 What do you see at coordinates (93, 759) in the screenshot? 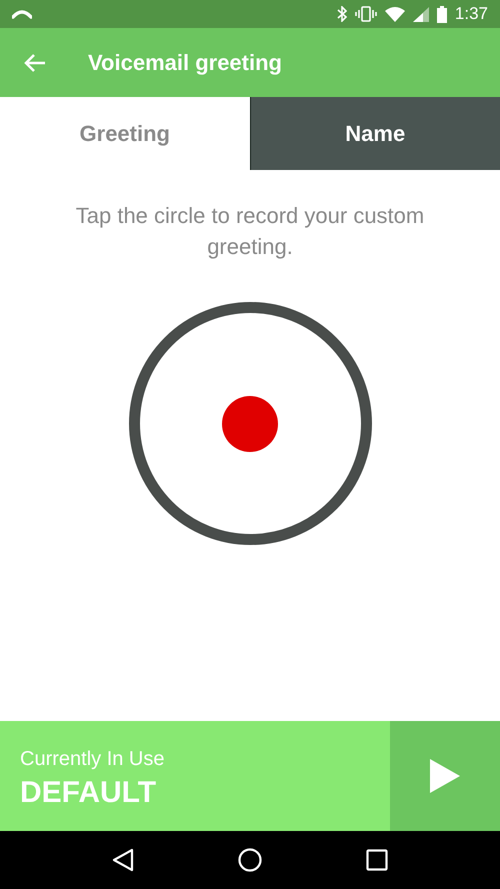
I see `current-label: Currently In Use` at bounding box center [93, 759].